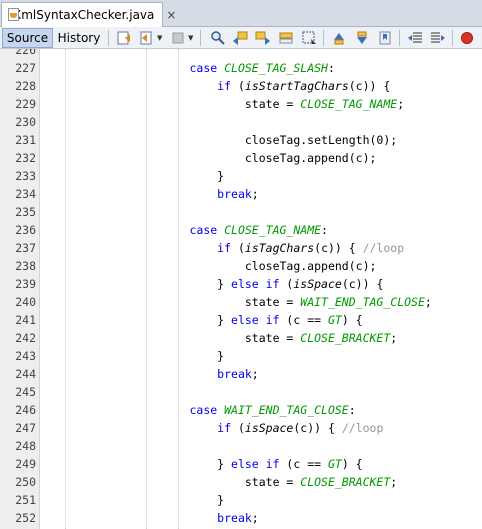  Describe the element at coordinates (155, 374) in the screenshot. I see `code-text: break;` at that location.